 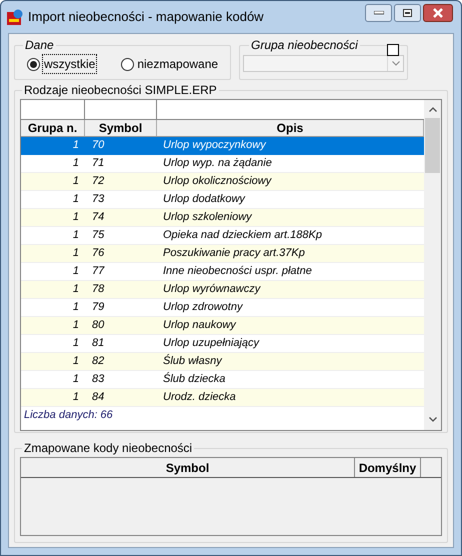 What do you see at coordinates (204, 200) in the screenshot?
I see `table-cell-text: Urlop dodatkowy` at bounding box center [204, 200].